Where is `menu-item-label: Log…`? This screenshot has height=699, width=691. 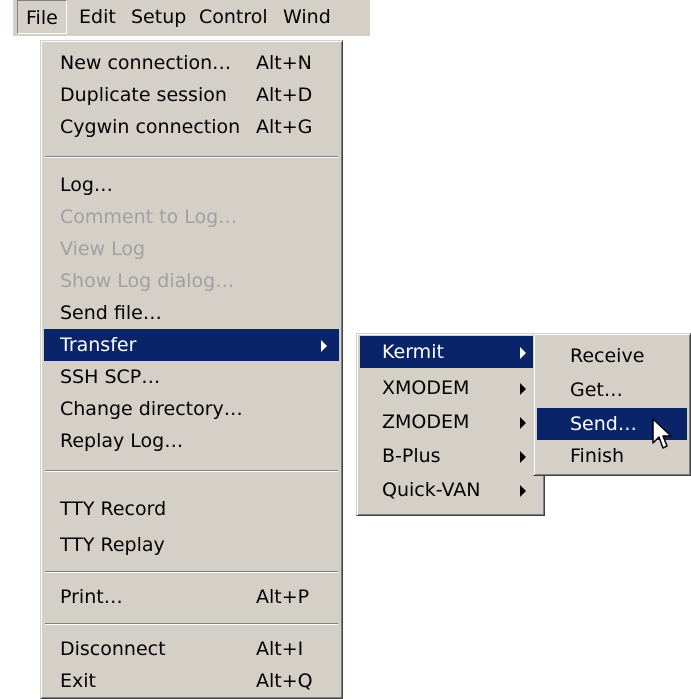
menu-item-label: Log… is located at coordinates (86, 185).